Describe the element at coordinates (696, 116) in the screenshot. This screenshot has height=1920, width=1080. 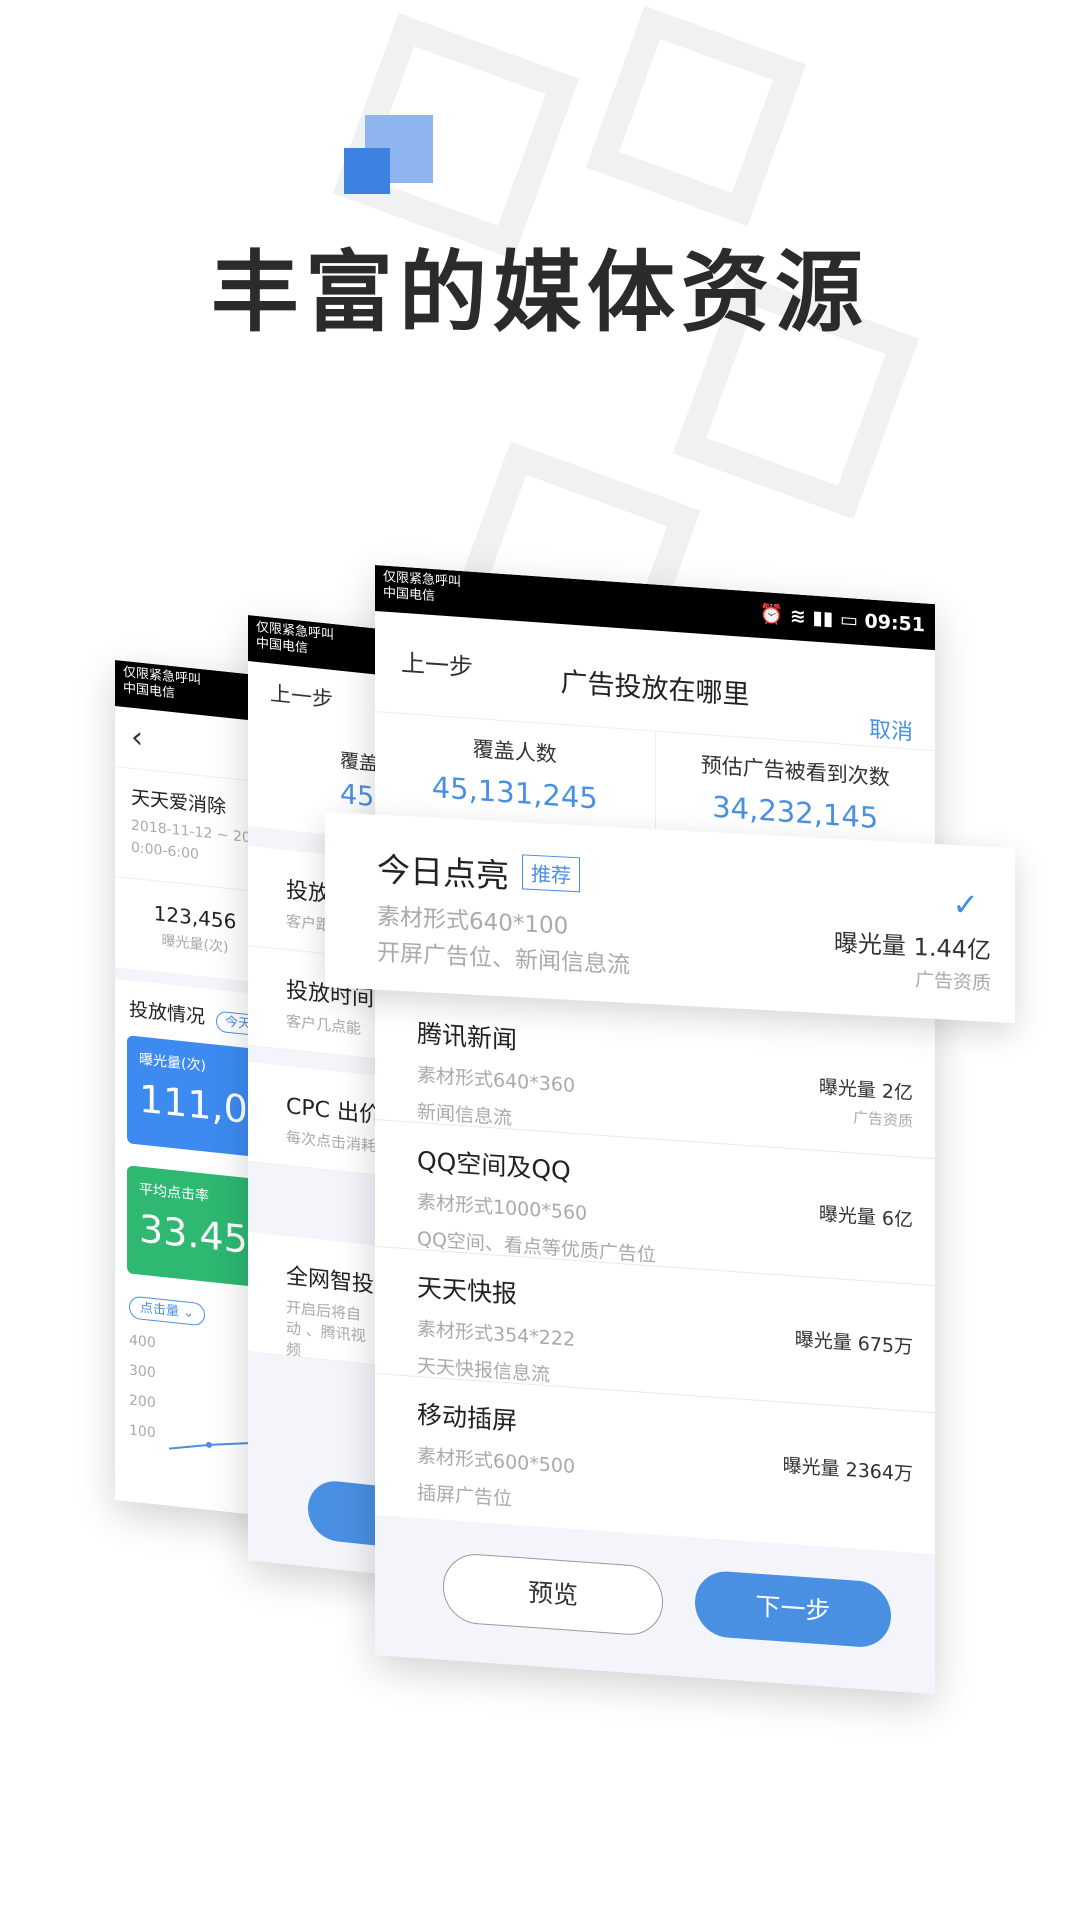
I see `deco-square` at that location.